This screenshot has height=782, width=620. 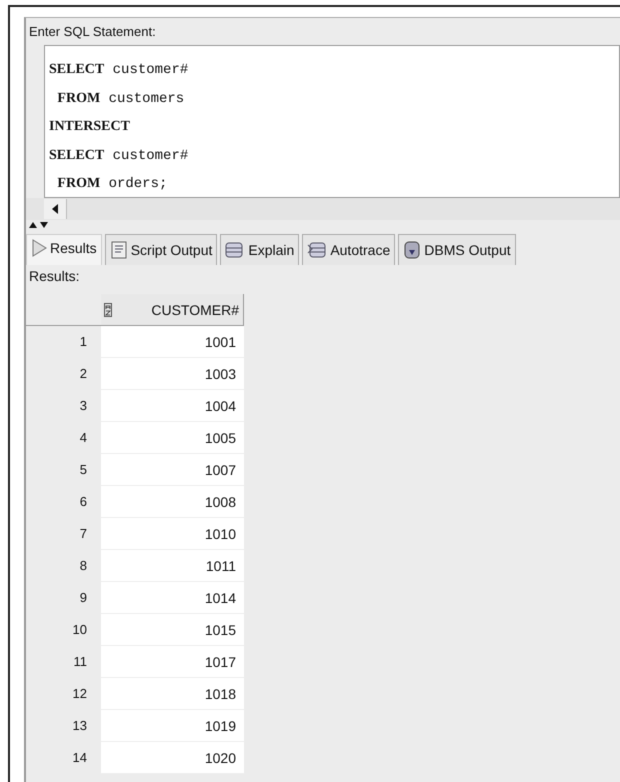 I want to click on table-cell: 1004, so click(x=172, y=406).